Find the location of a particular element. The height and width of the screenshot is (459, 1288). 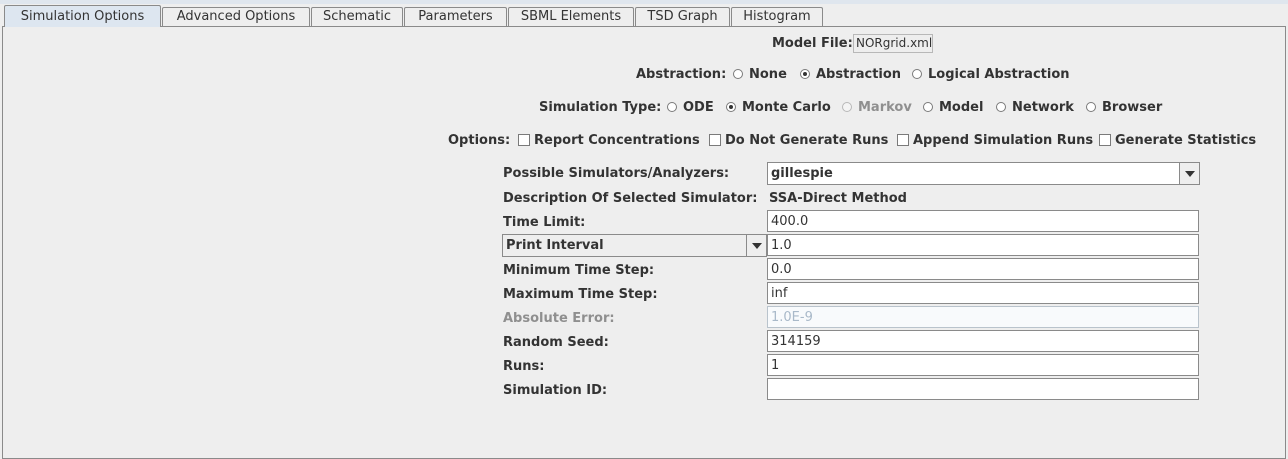

max-time-step-field is located at coordinates (983, 293).